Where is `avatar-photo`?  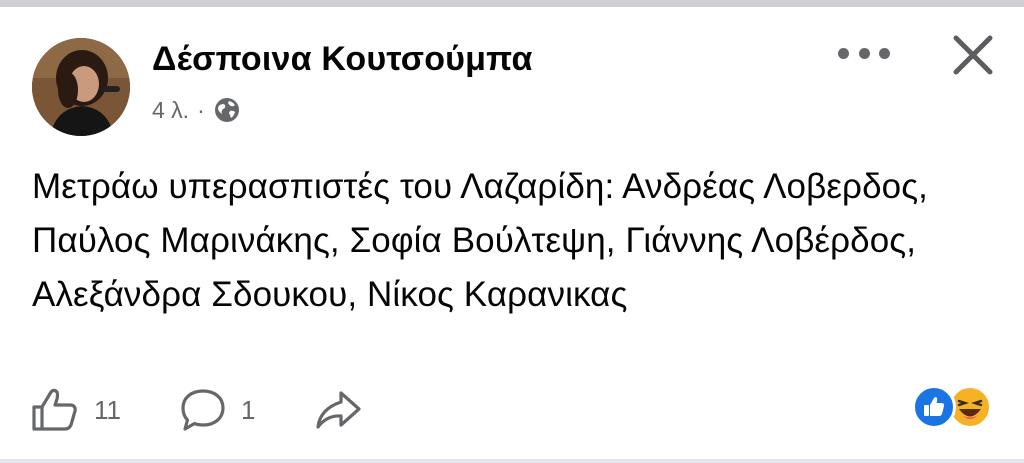 avatar-photo is located at coordinates (81, 87).